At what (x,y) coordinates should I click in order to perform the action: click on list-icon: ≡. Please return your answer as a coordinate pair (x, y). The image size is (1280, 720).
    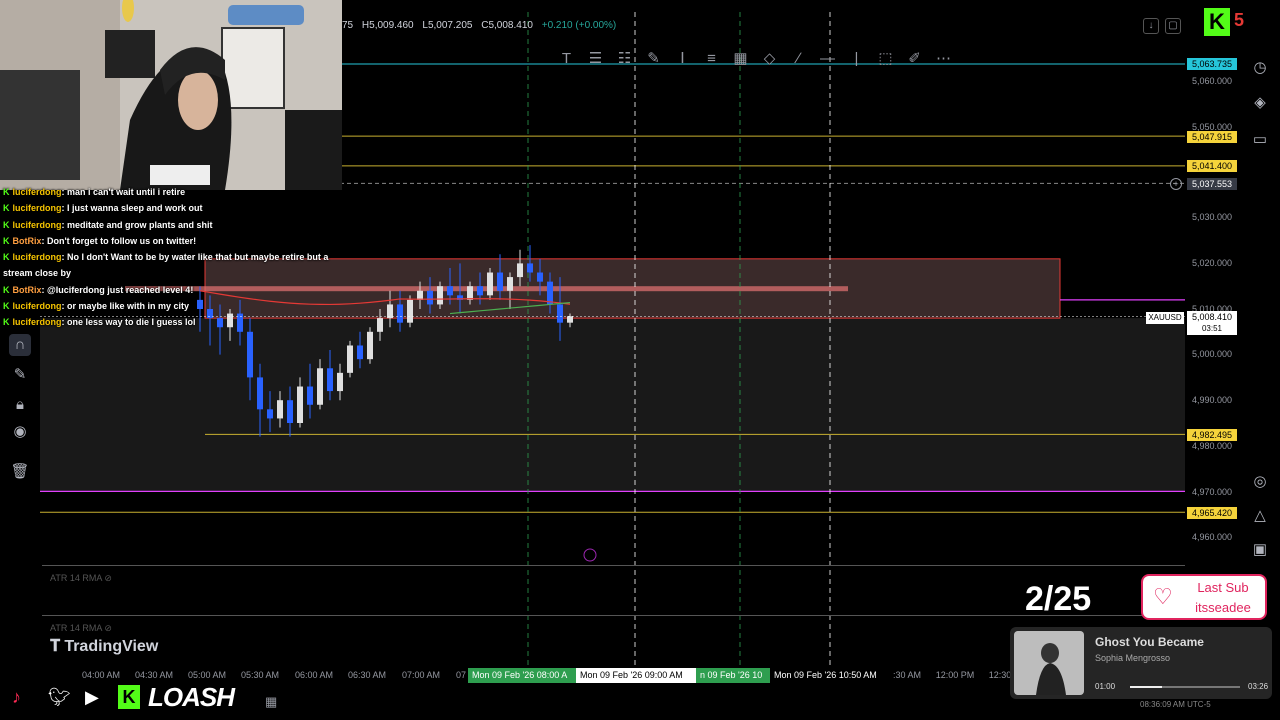
    Looking at the image, I should click on (711, 58).